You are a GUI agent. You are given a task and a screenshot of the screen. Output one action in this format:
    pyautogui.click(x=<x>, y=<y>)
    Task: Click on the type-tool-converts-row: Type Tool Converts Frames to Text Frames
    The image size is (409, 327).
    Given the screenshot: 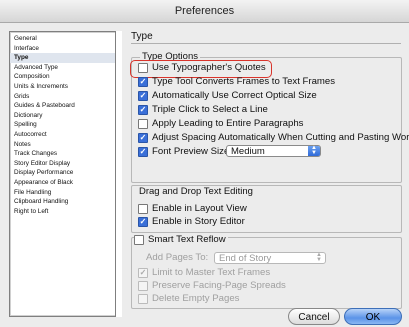 What is the action you would take?
    pyautogui.click(x=236, y=82)
    